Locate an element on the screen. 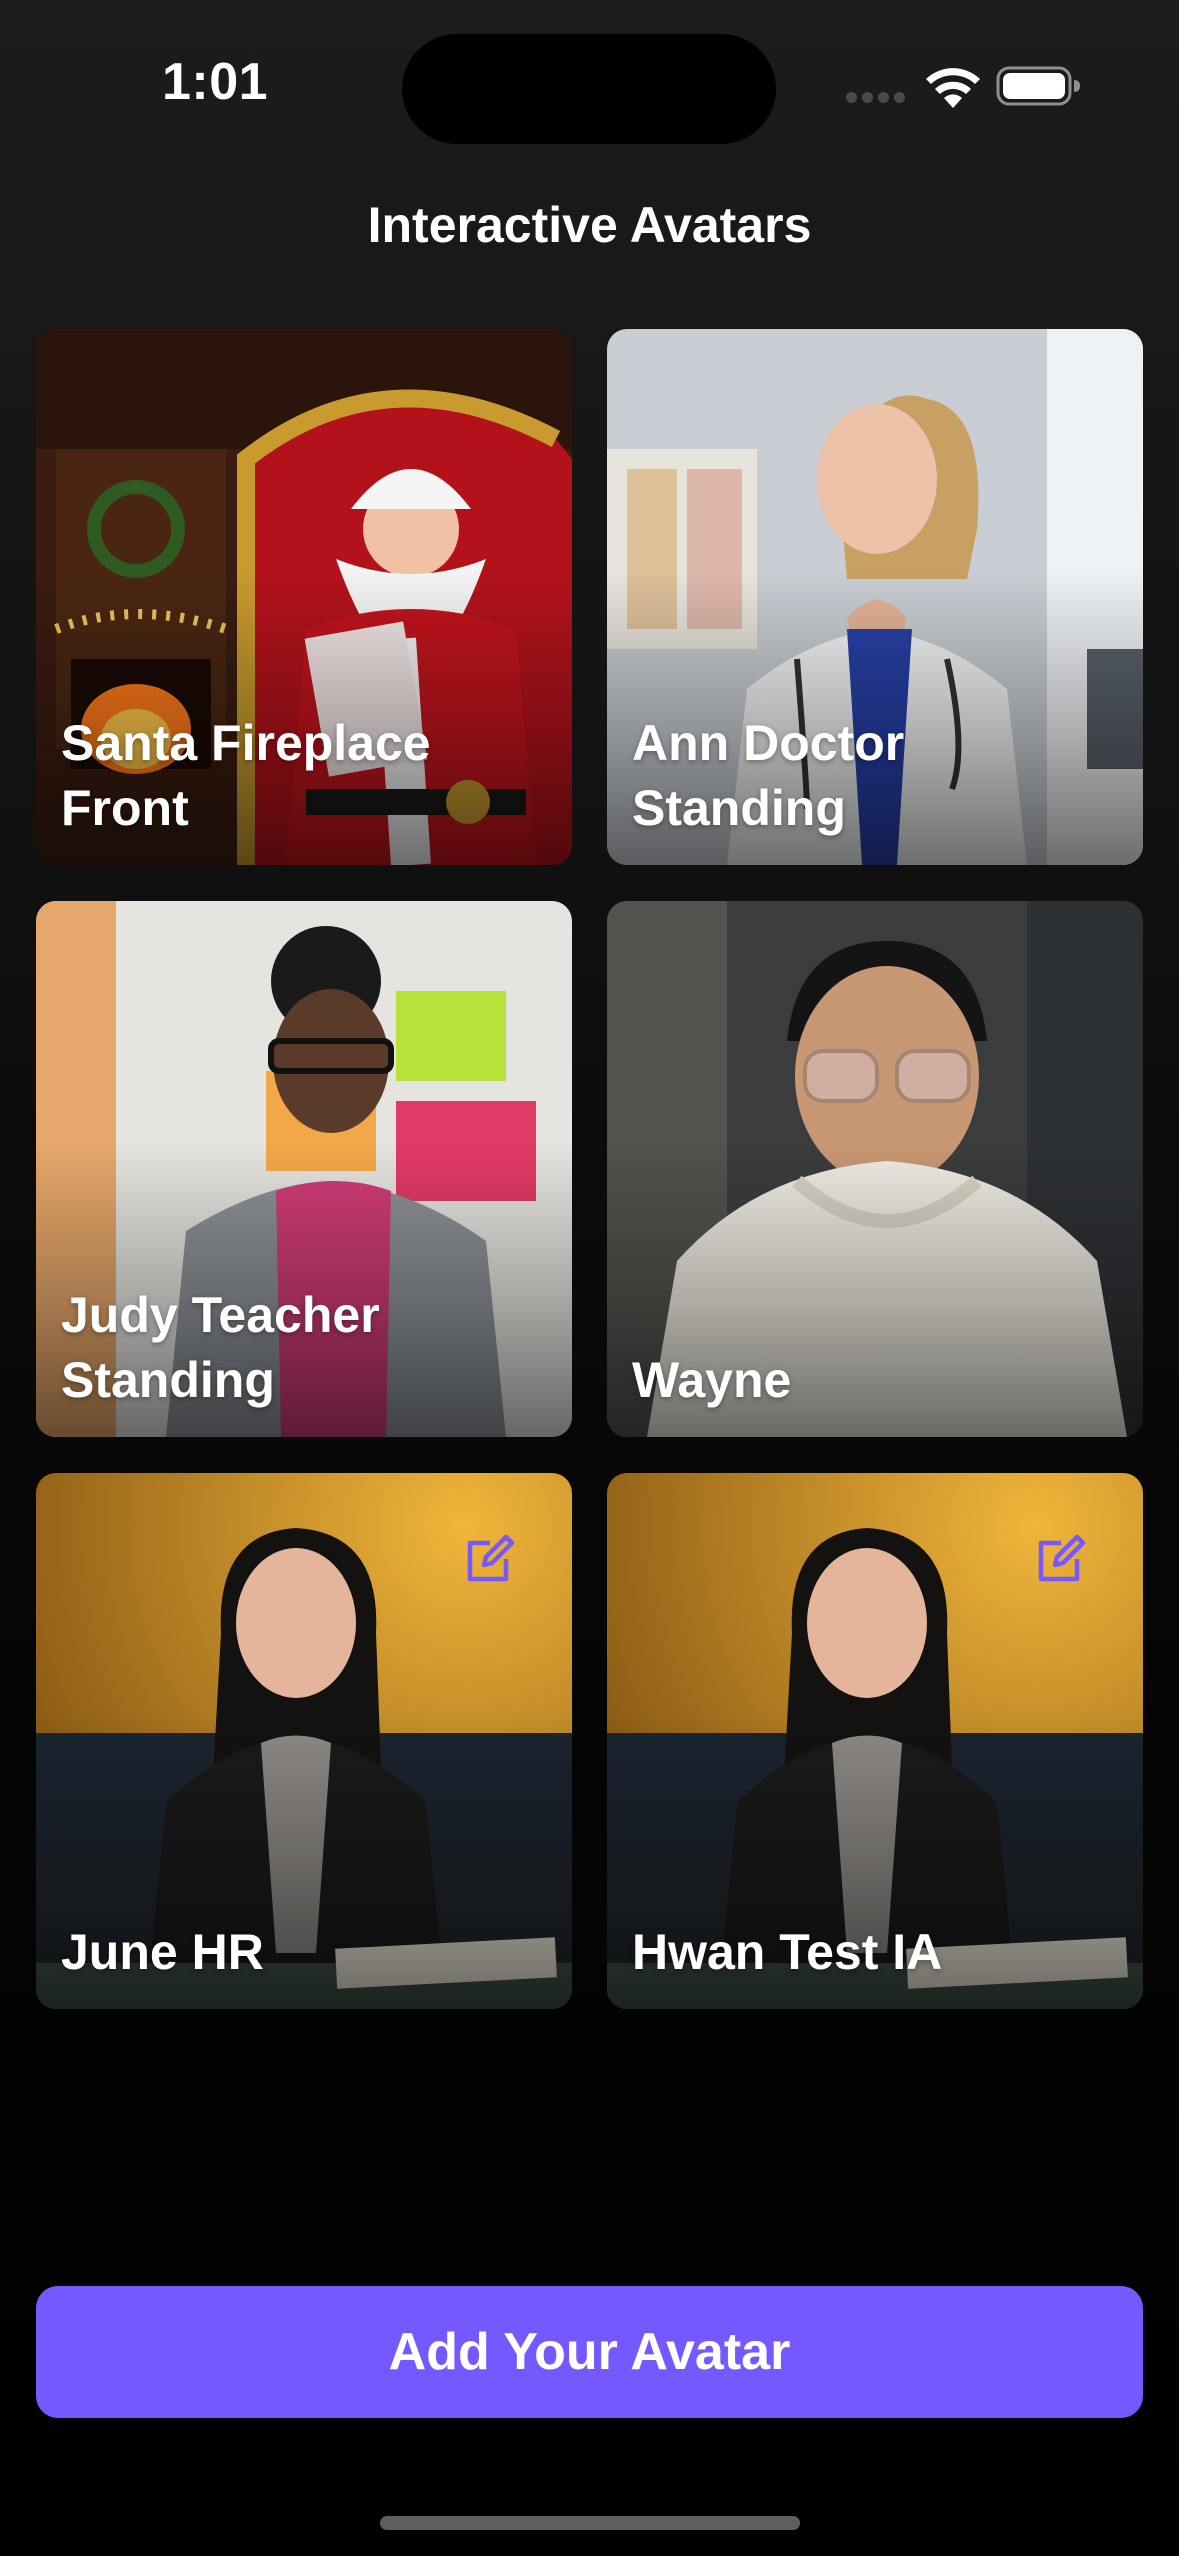 The image size is (1179, 2556). avatar-name: Santa Fireplace Front is located at coordinates (246, 775).